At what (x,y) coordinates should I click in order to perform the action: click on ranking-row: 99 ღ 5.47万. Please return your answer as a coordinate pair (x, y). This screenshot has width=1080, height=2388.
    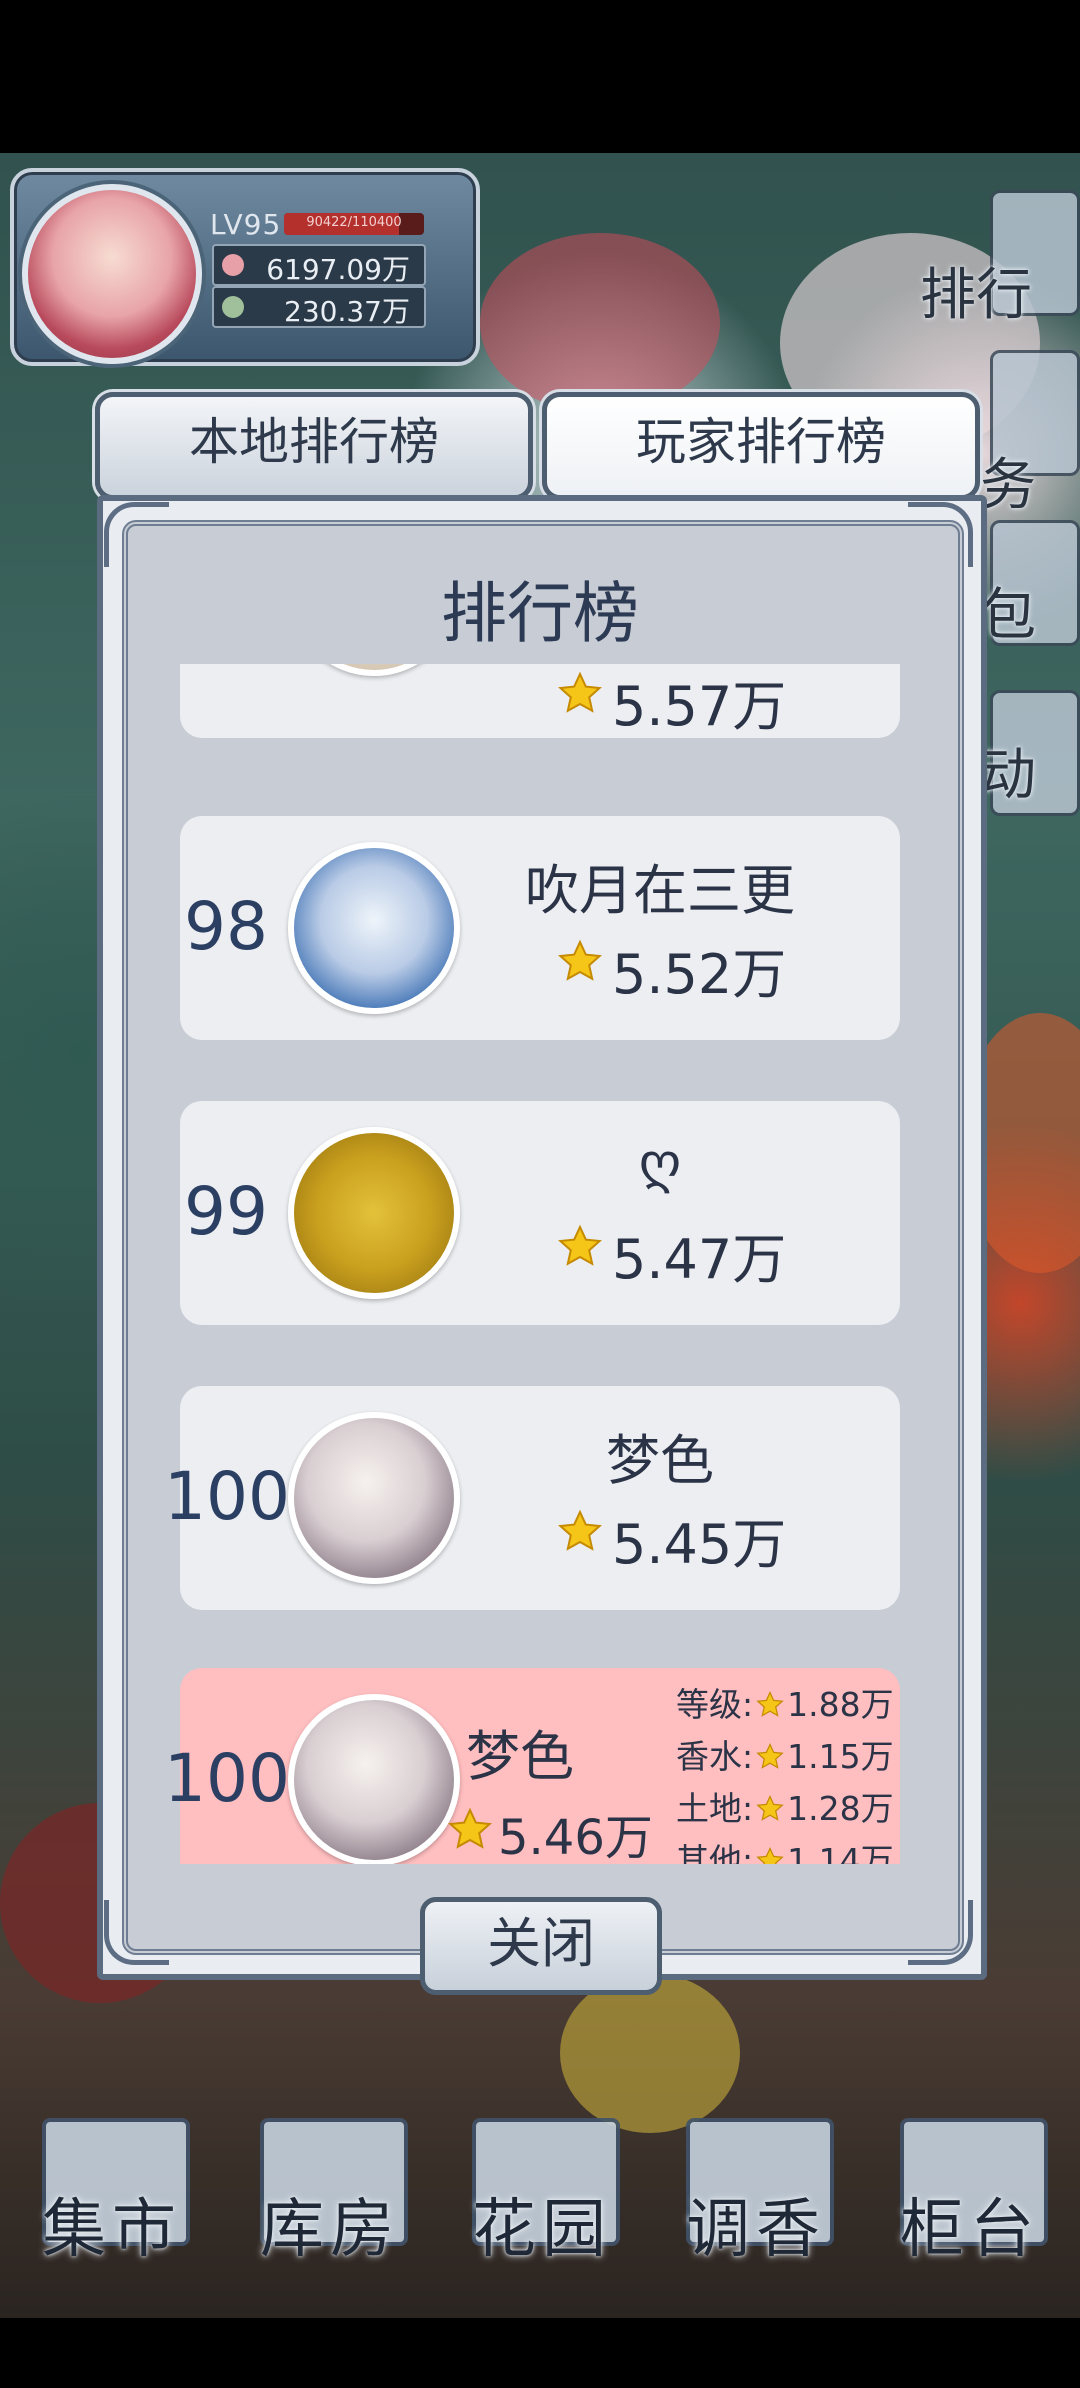
    Looking at the image, I should click on (540, 1213).